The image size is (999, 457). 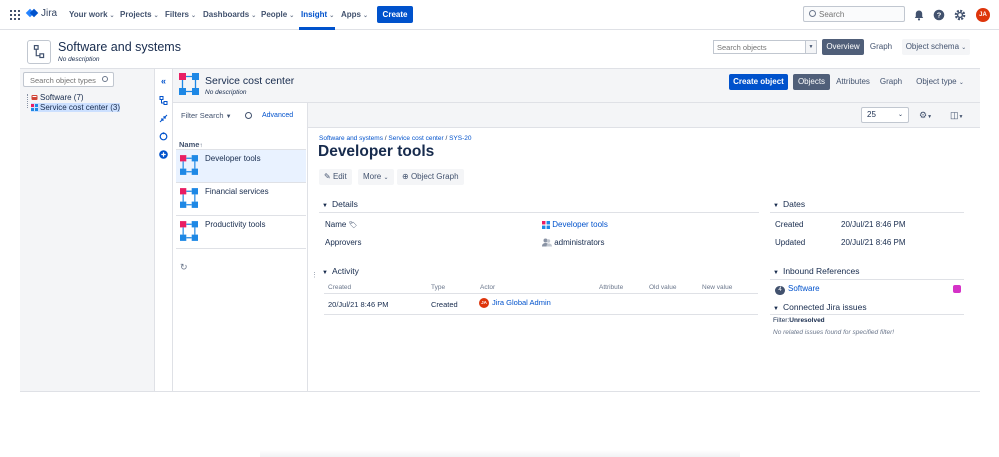 I want to click on section-title: Dates, so click(x=794, y=204).